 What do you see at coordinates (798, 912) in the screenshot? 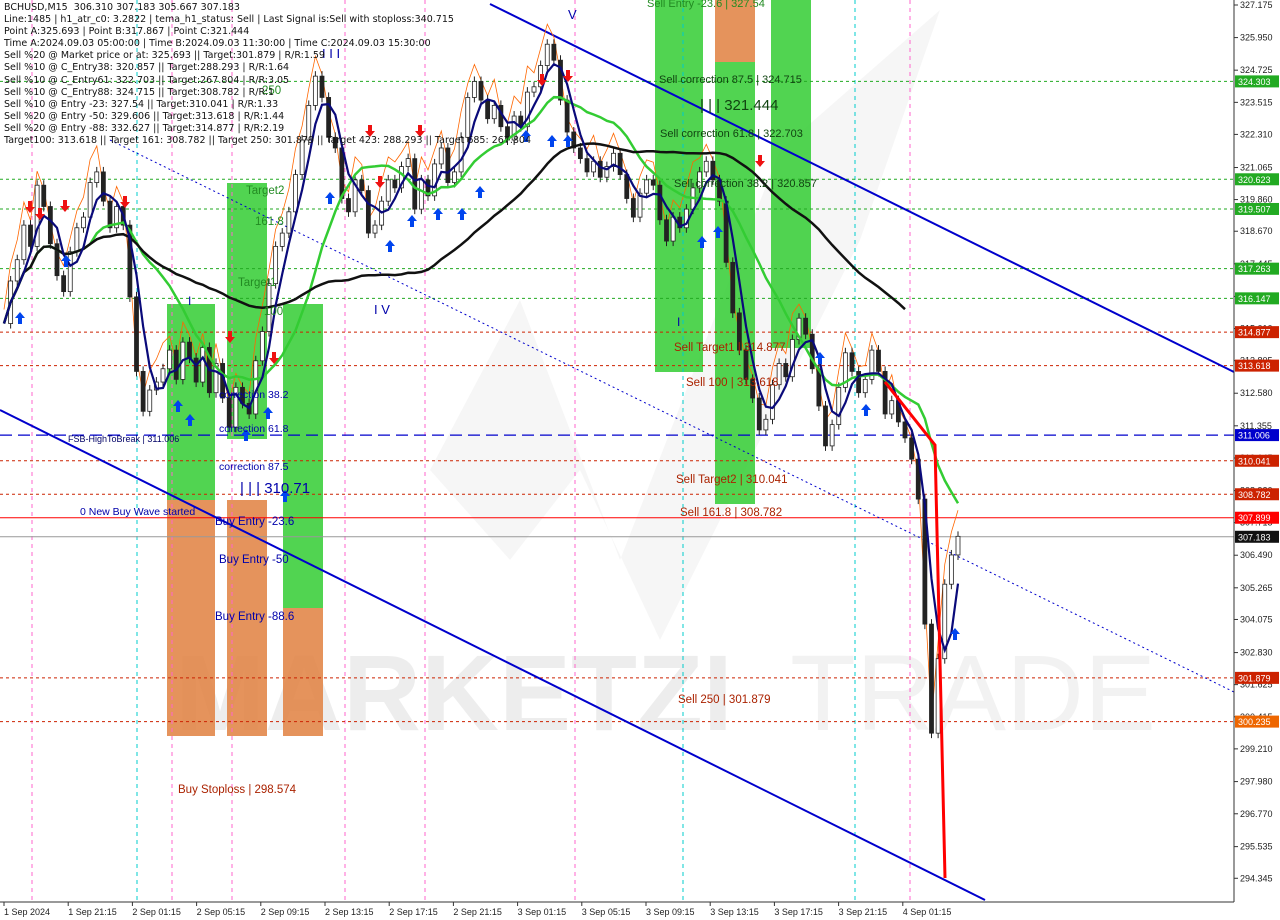
I see `time-tick-label: 3 Sep 17:15` at bounding box center [798, 912].